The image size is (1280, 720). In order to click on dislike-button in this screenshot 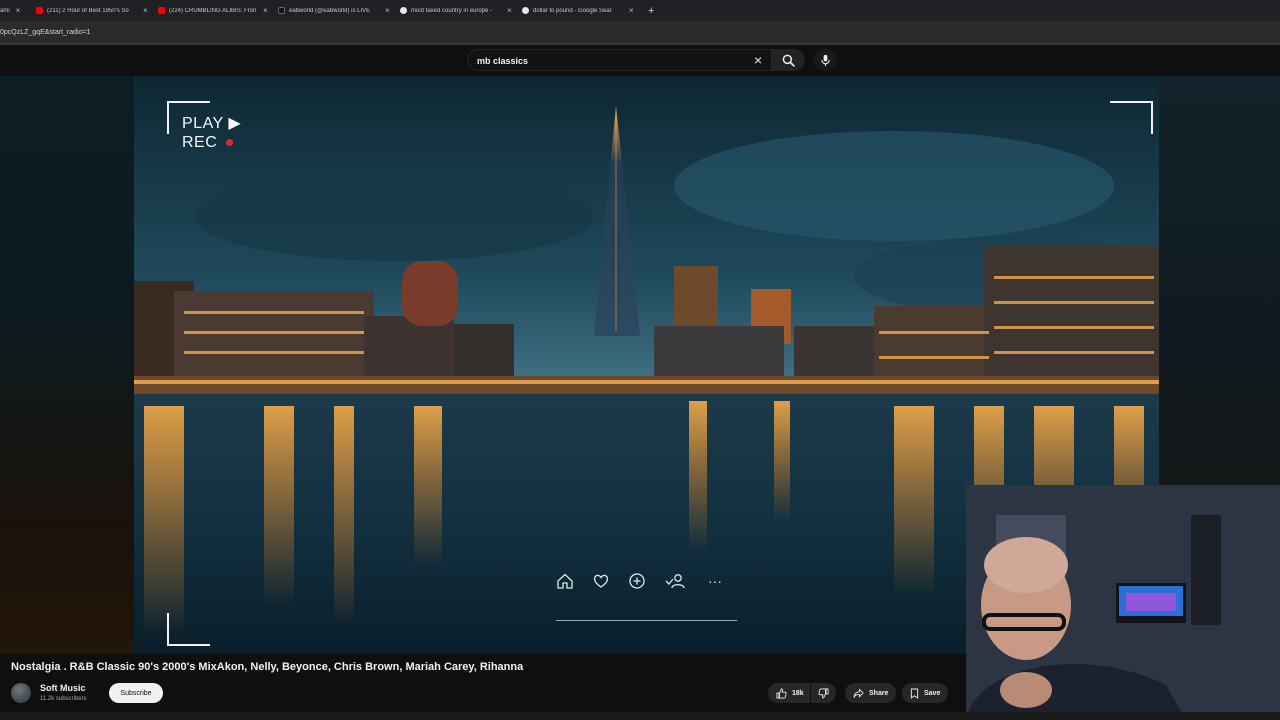, I will do `click(823, 693)`.